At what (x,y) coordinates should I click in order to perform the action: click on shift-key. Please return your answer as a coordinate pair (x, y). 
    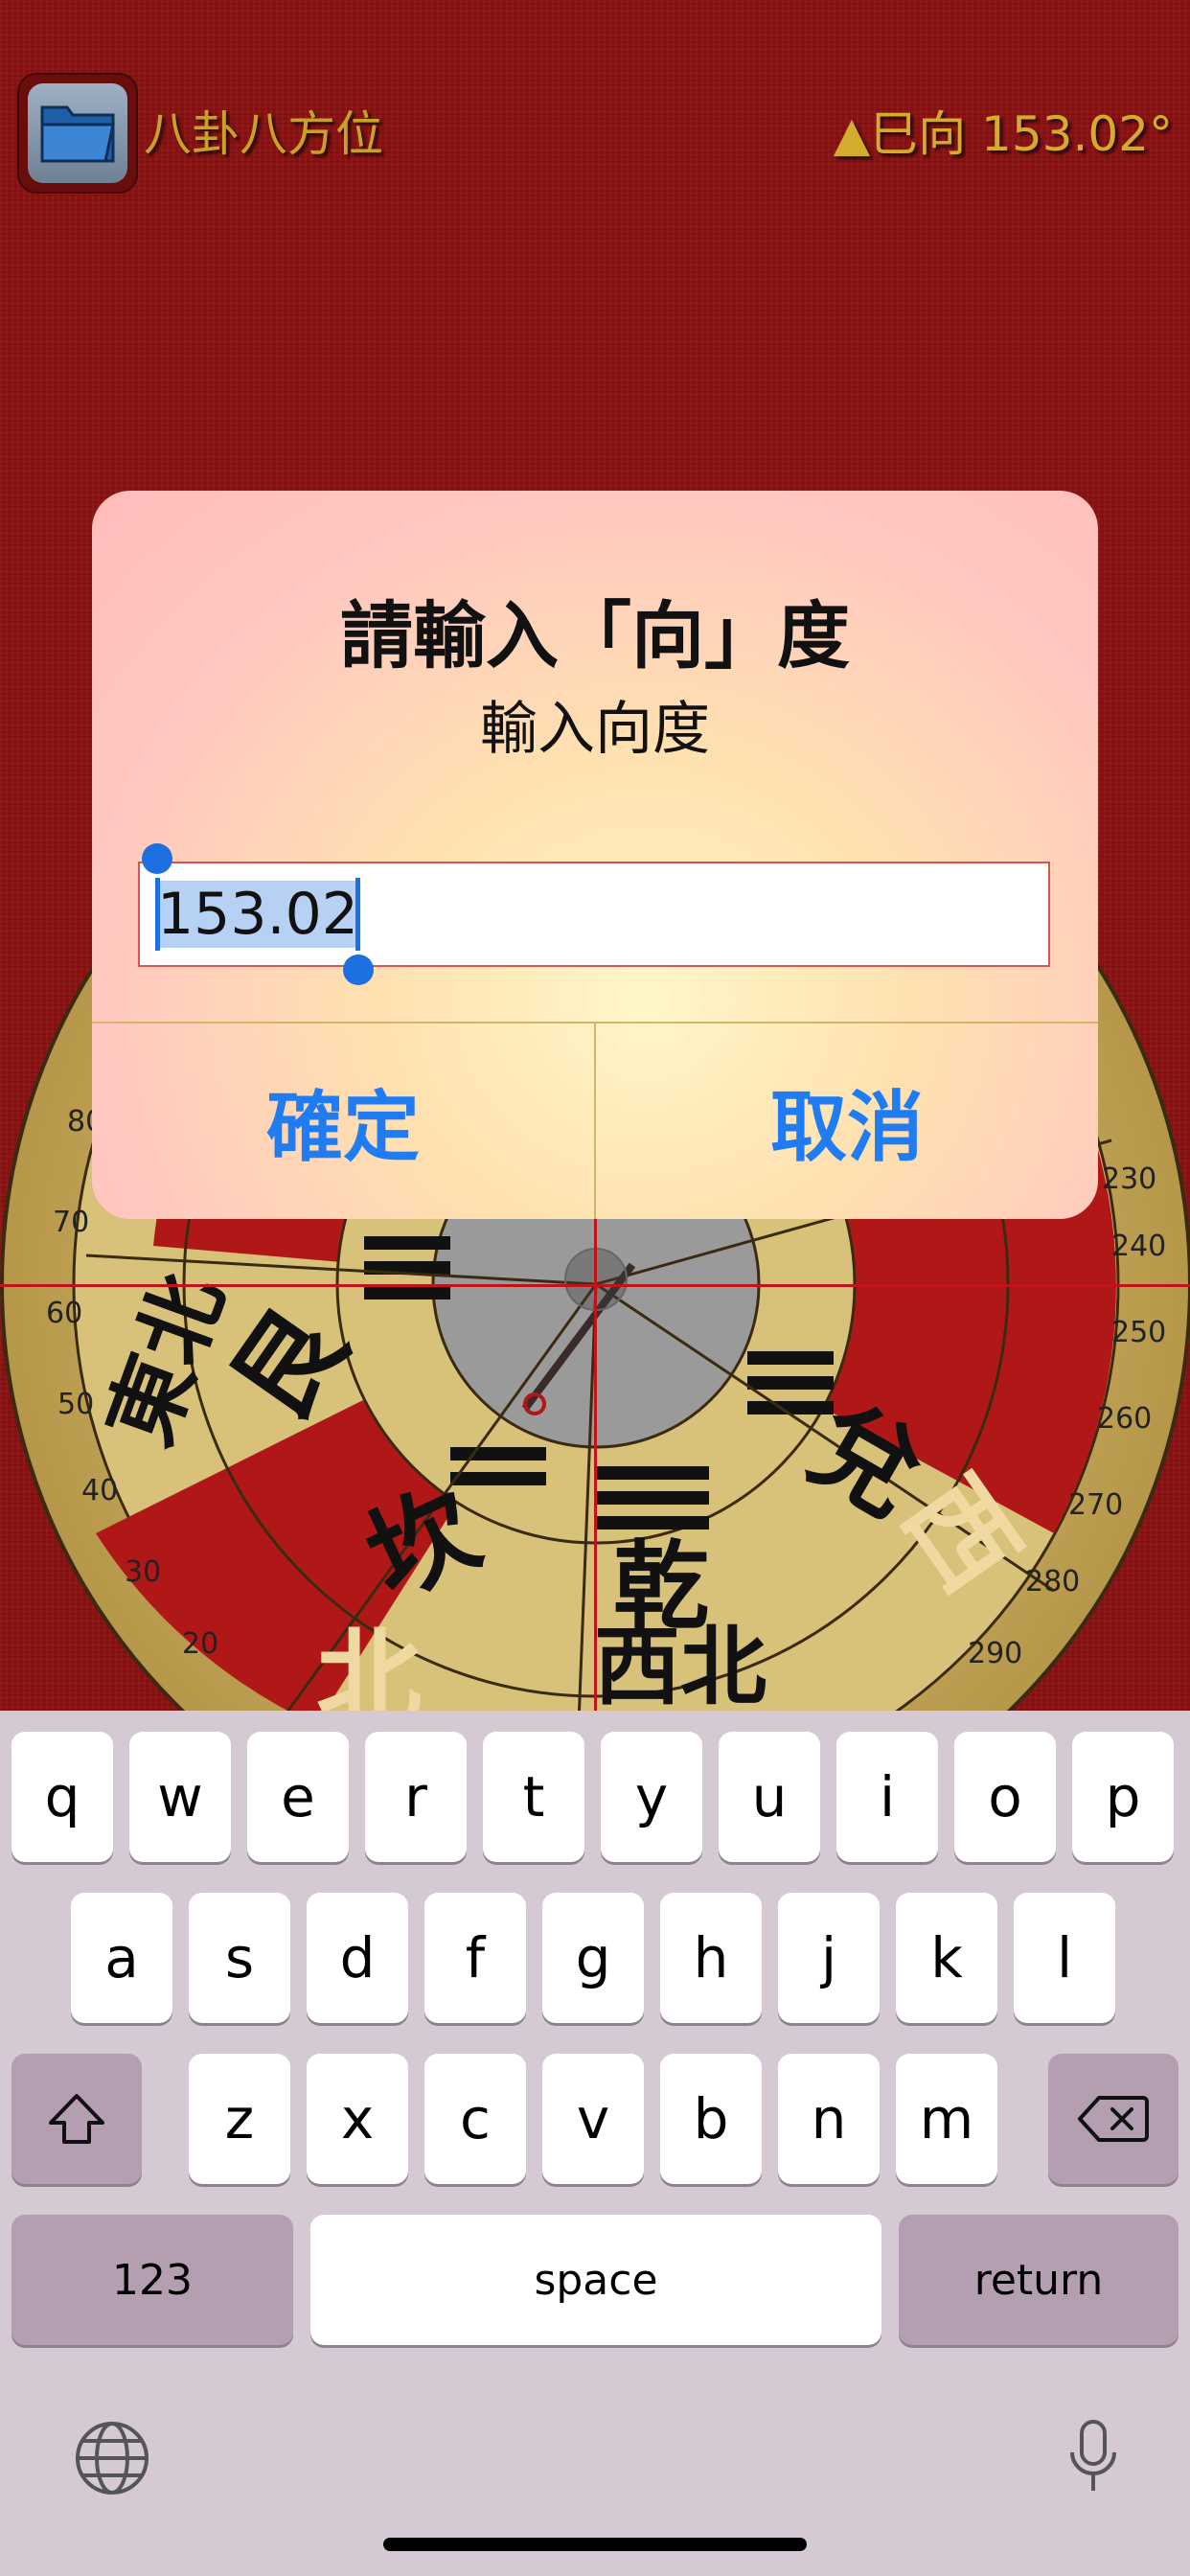
    Looking at the image, I should click on (76, 2119).